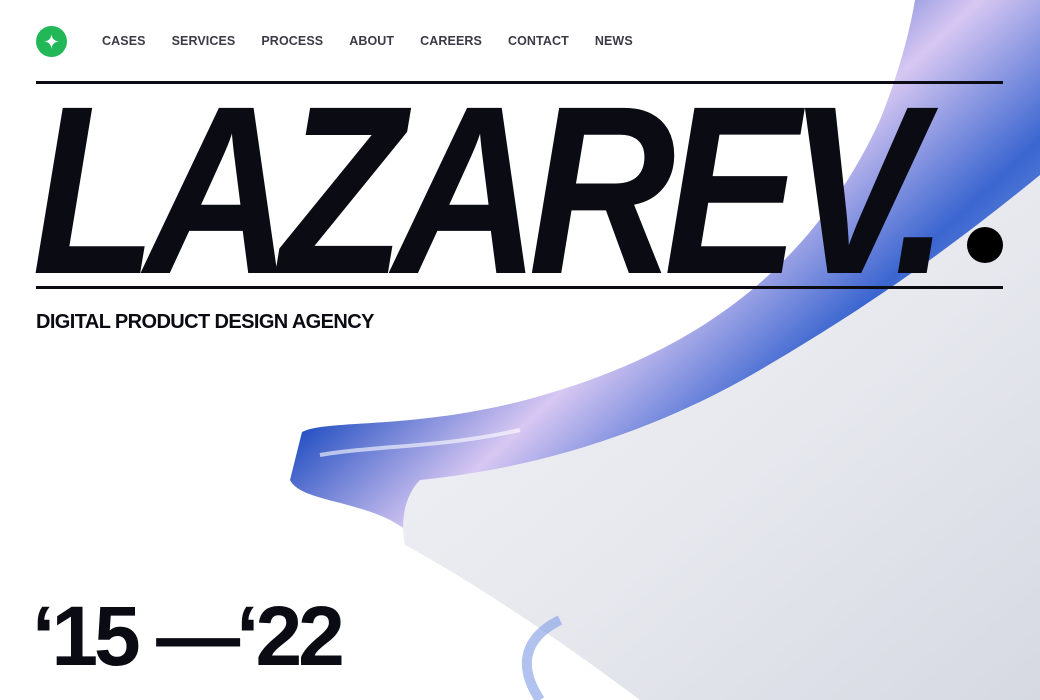 The width and height of the screenshot is (1040, 700). I want to click on nav-item-contact: CONTACT, so click(538, 41).